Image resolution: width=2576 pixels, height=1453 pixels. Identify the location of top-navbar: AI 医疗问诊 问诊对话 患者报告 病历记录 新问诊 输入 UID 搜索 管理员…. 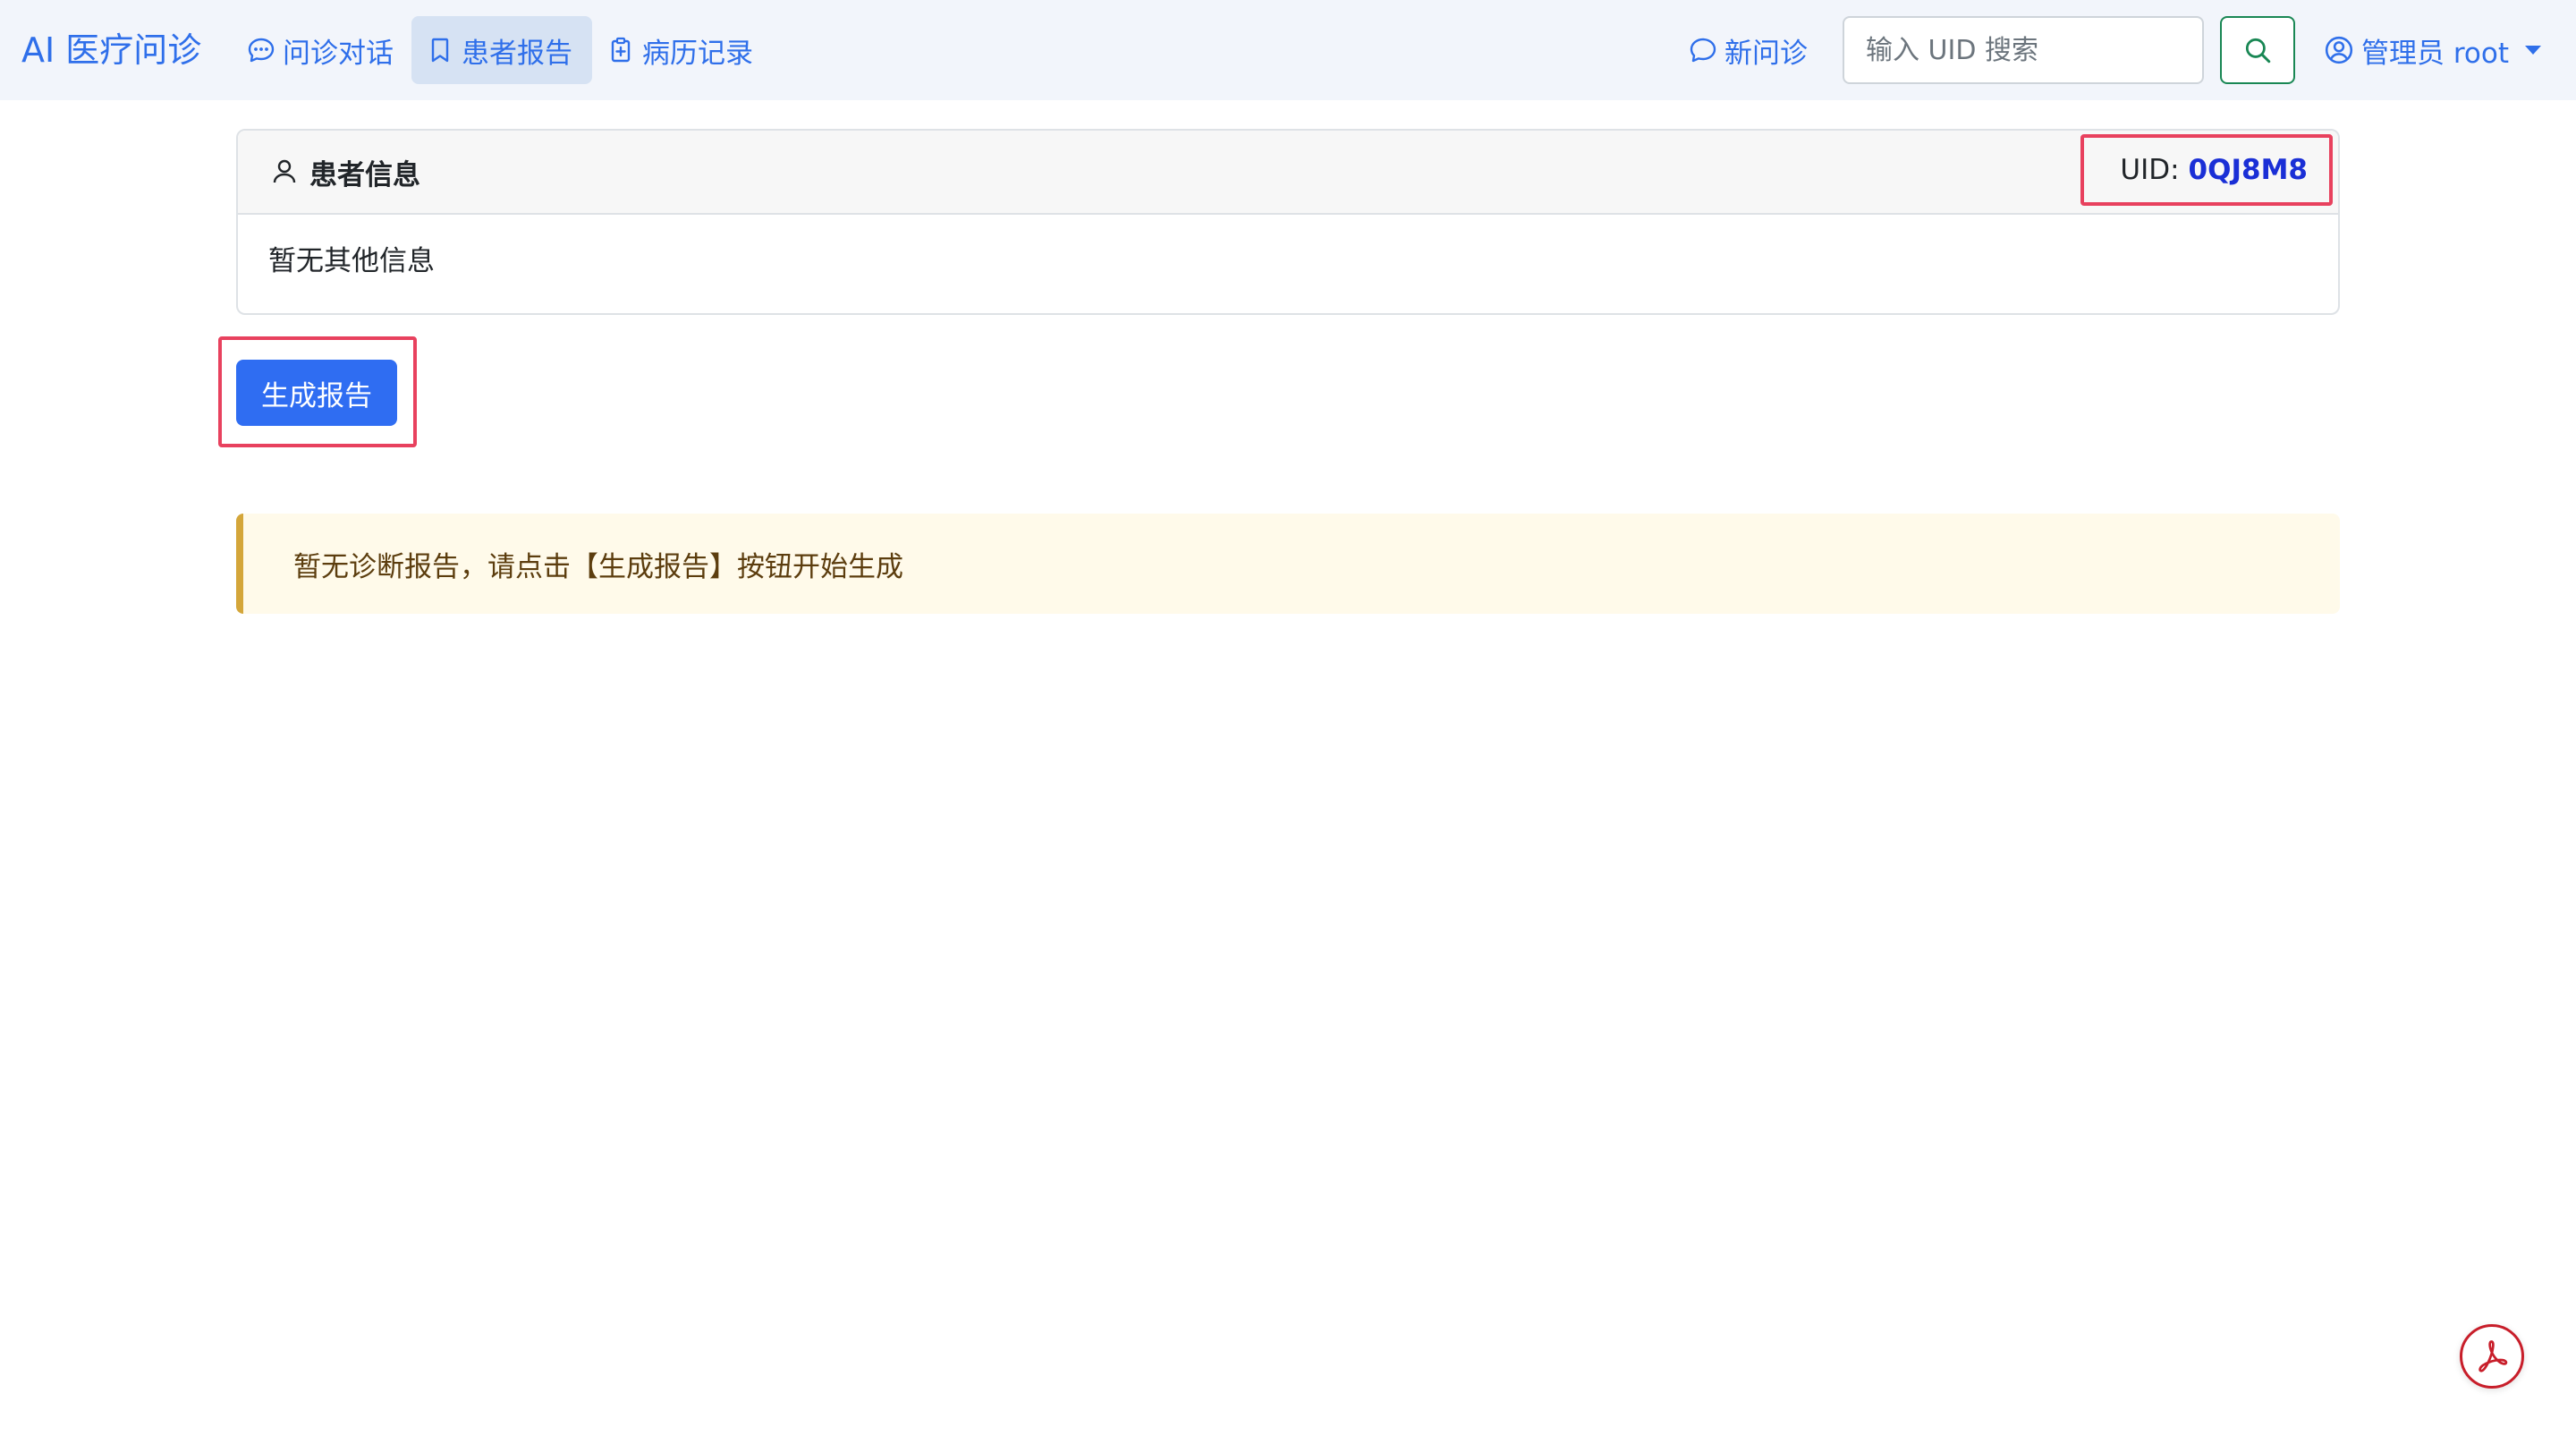
(1288, 50).